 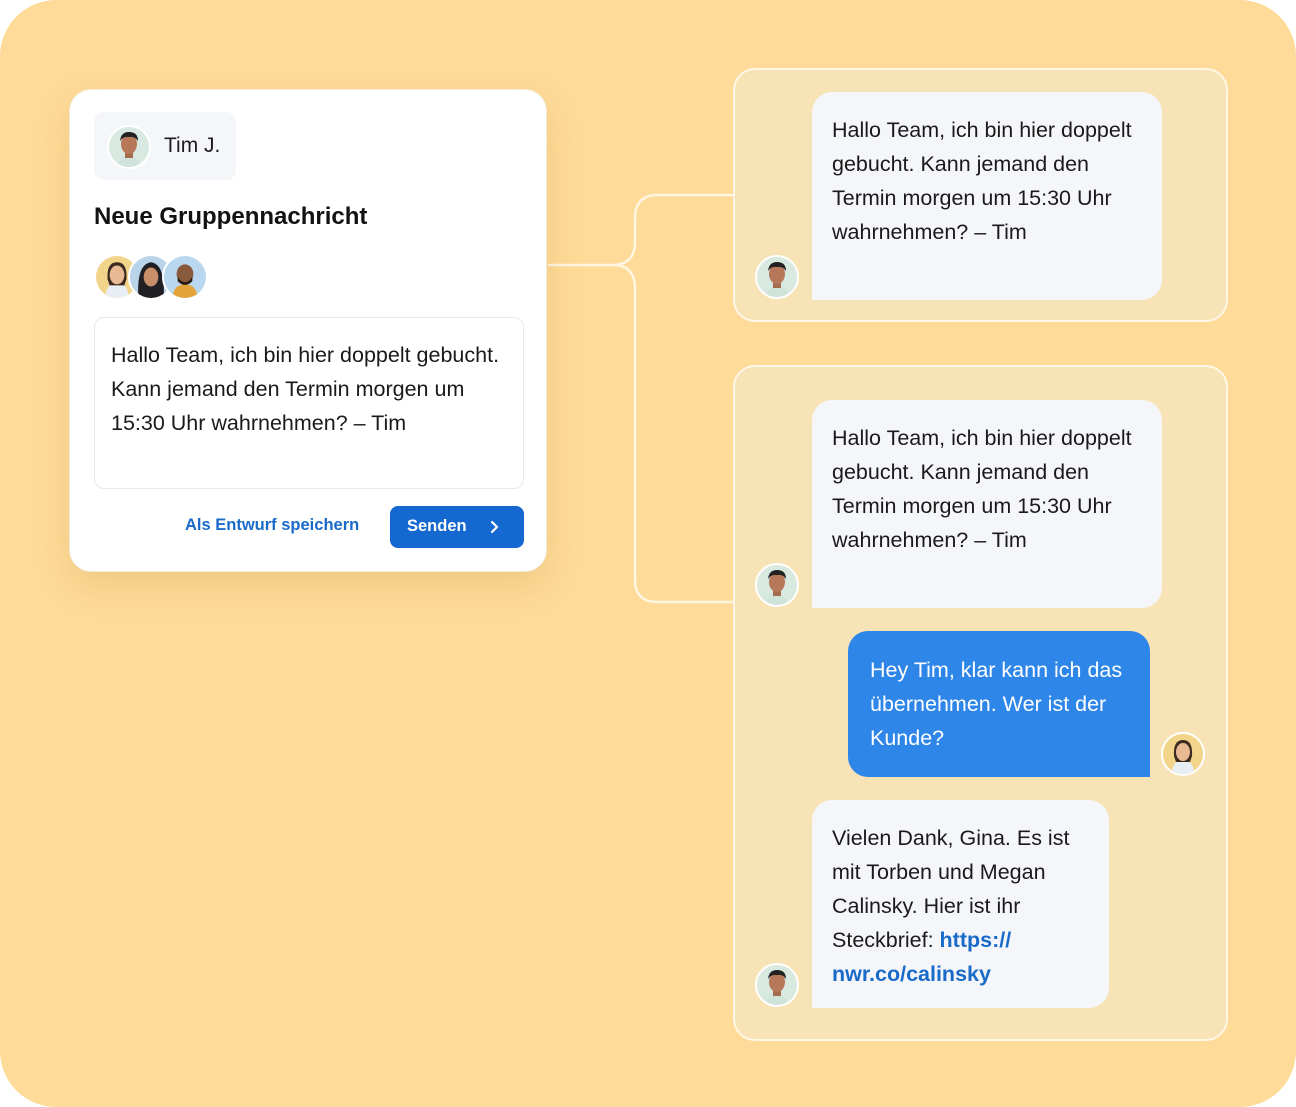 What do you see at coordinates (911, 974) in the screenshot?
I see `profile-link-line-2: nwr.co/calinsky` at bounding box center [911, 974].